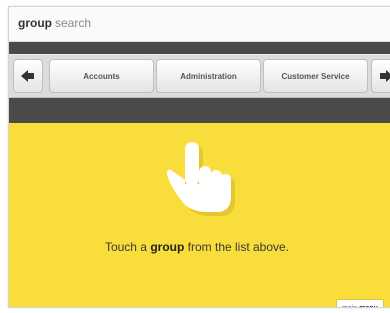  I want to click on tab-administration: Administration, so click(208, 76).